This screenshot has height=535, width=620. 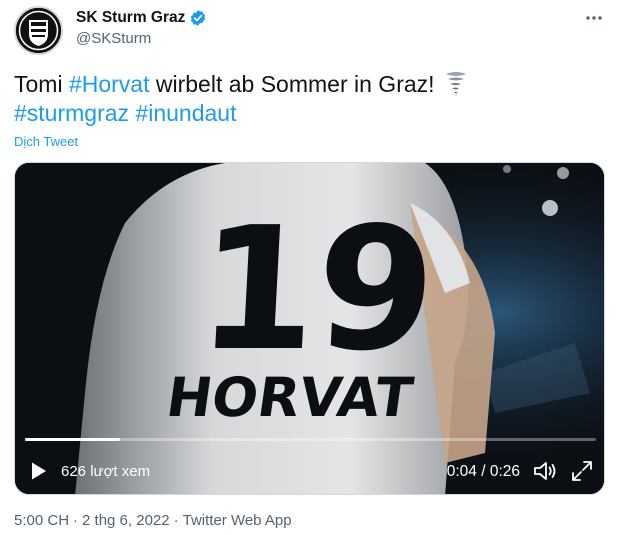 I want to click on club-crest-icon, so click(x=38, y=30).